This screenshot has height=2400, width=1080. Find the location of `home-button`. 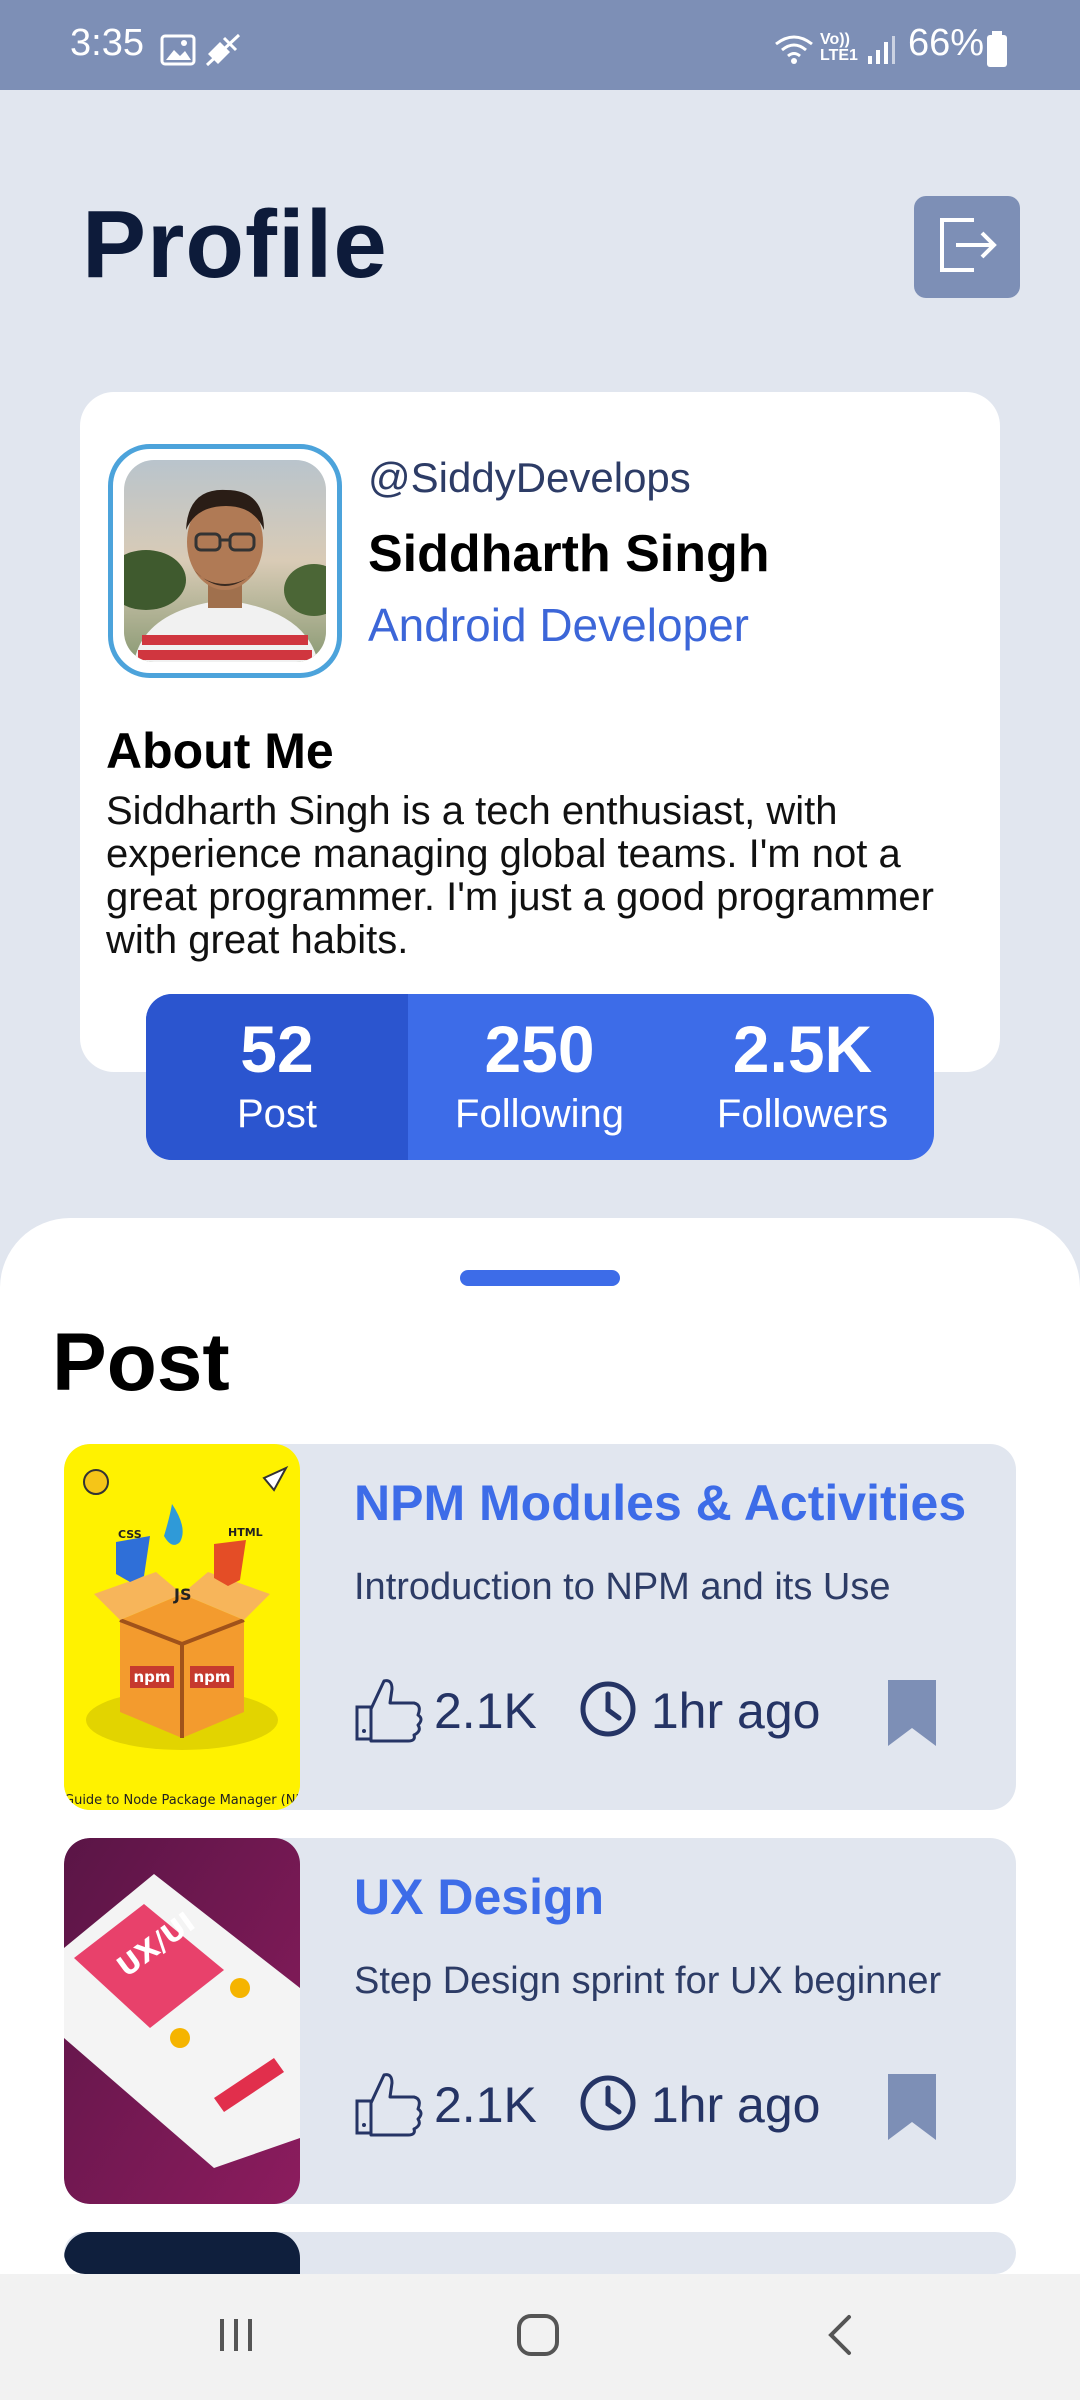

home-button is located at coordinates (538, 2337).